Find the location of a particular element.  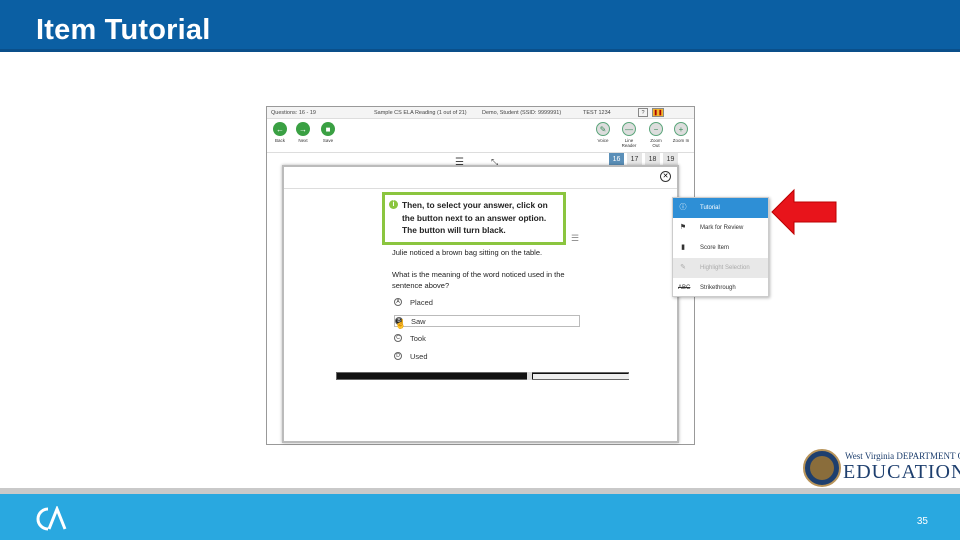

next-button: → Next is located at coordinates (303, 132).